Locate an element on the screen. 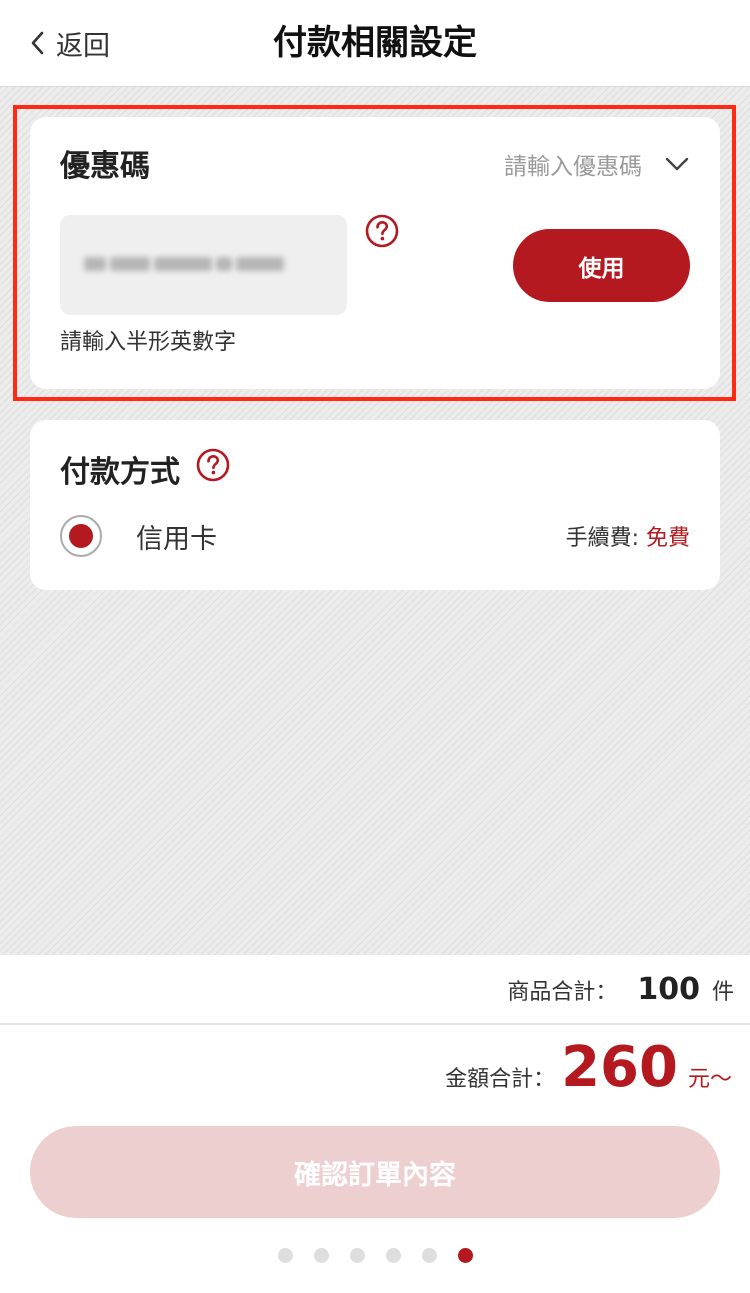 Image resolution: width=750 pixels, height=1293 pixels. amount-total-label: 金額合計： is located at coordinates (500, 1079).